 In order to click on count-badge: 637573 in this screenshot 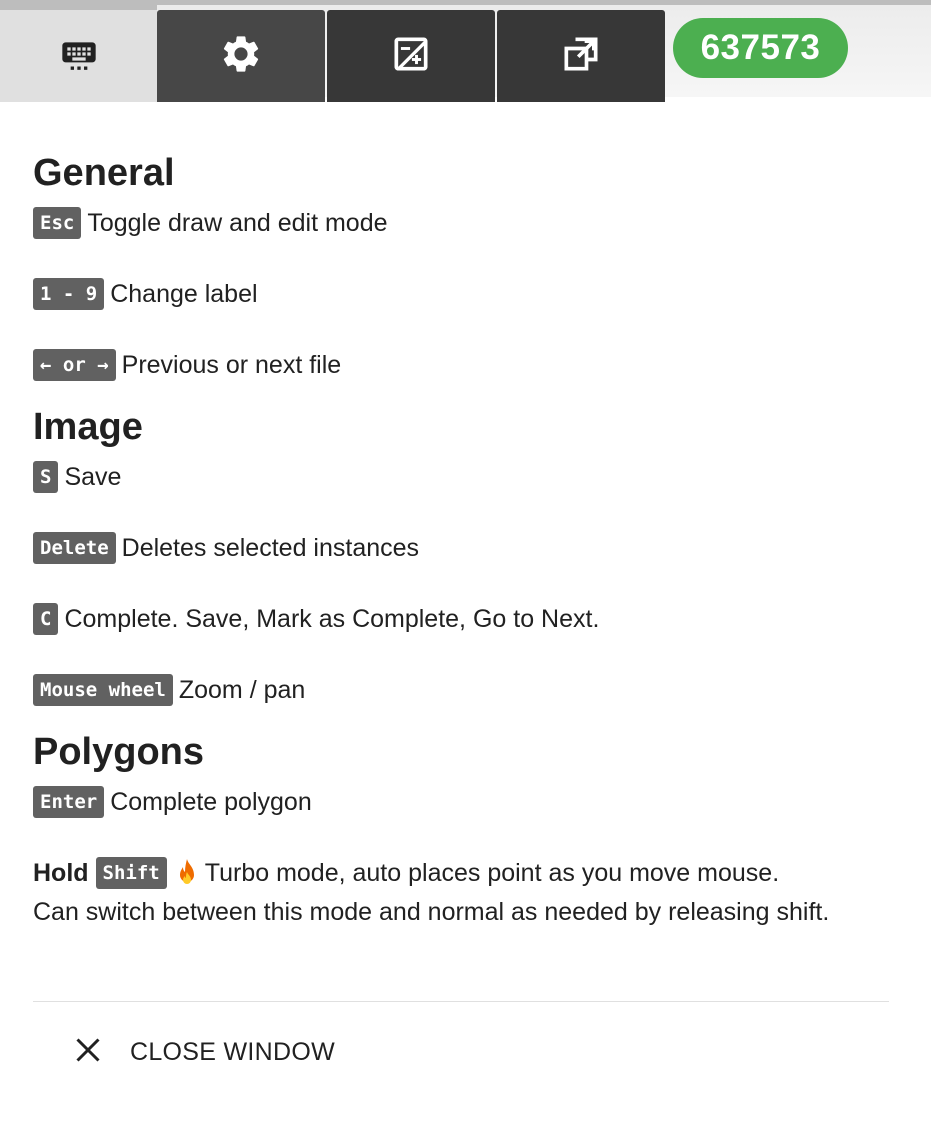, I will do `click(760, 48)`.